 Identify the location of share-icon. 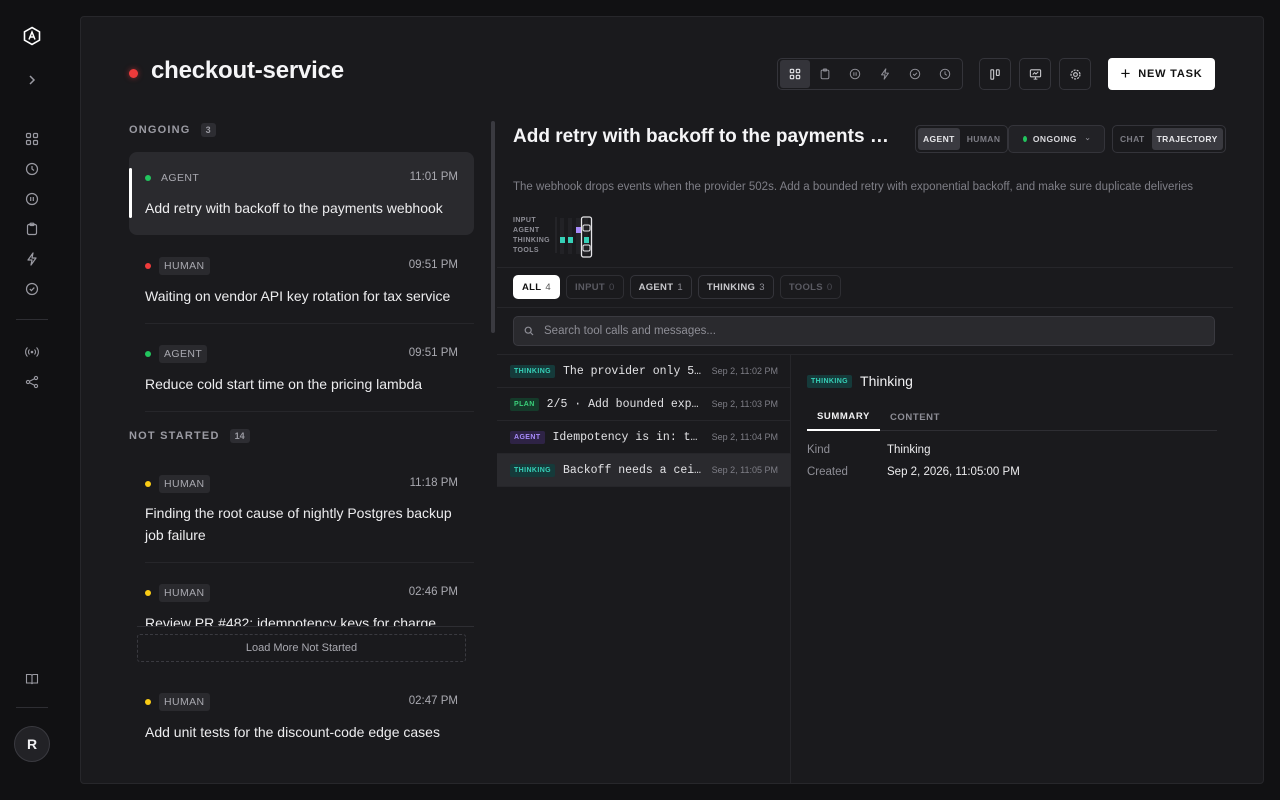
(32, 382).